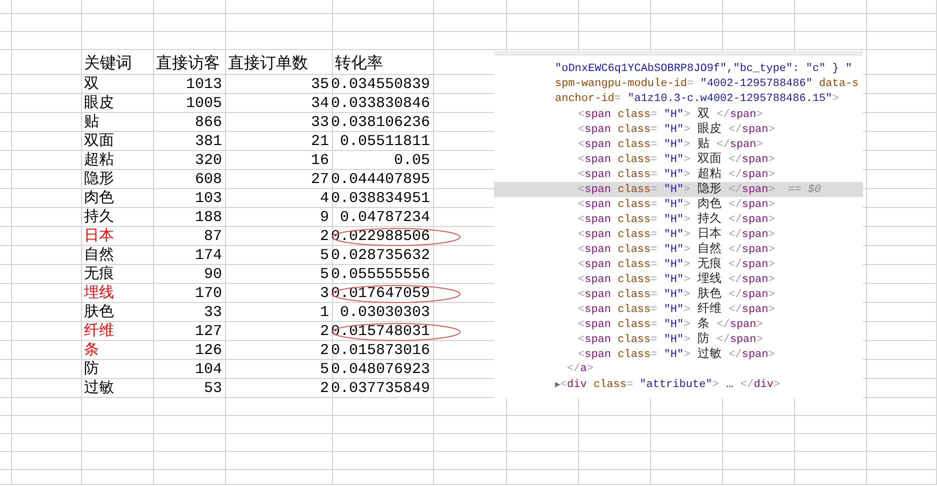  What do you see at coordinates (99, 142) in the screenshot?
I see `table-cell-text: 双面` at bounding box center [99, 142].